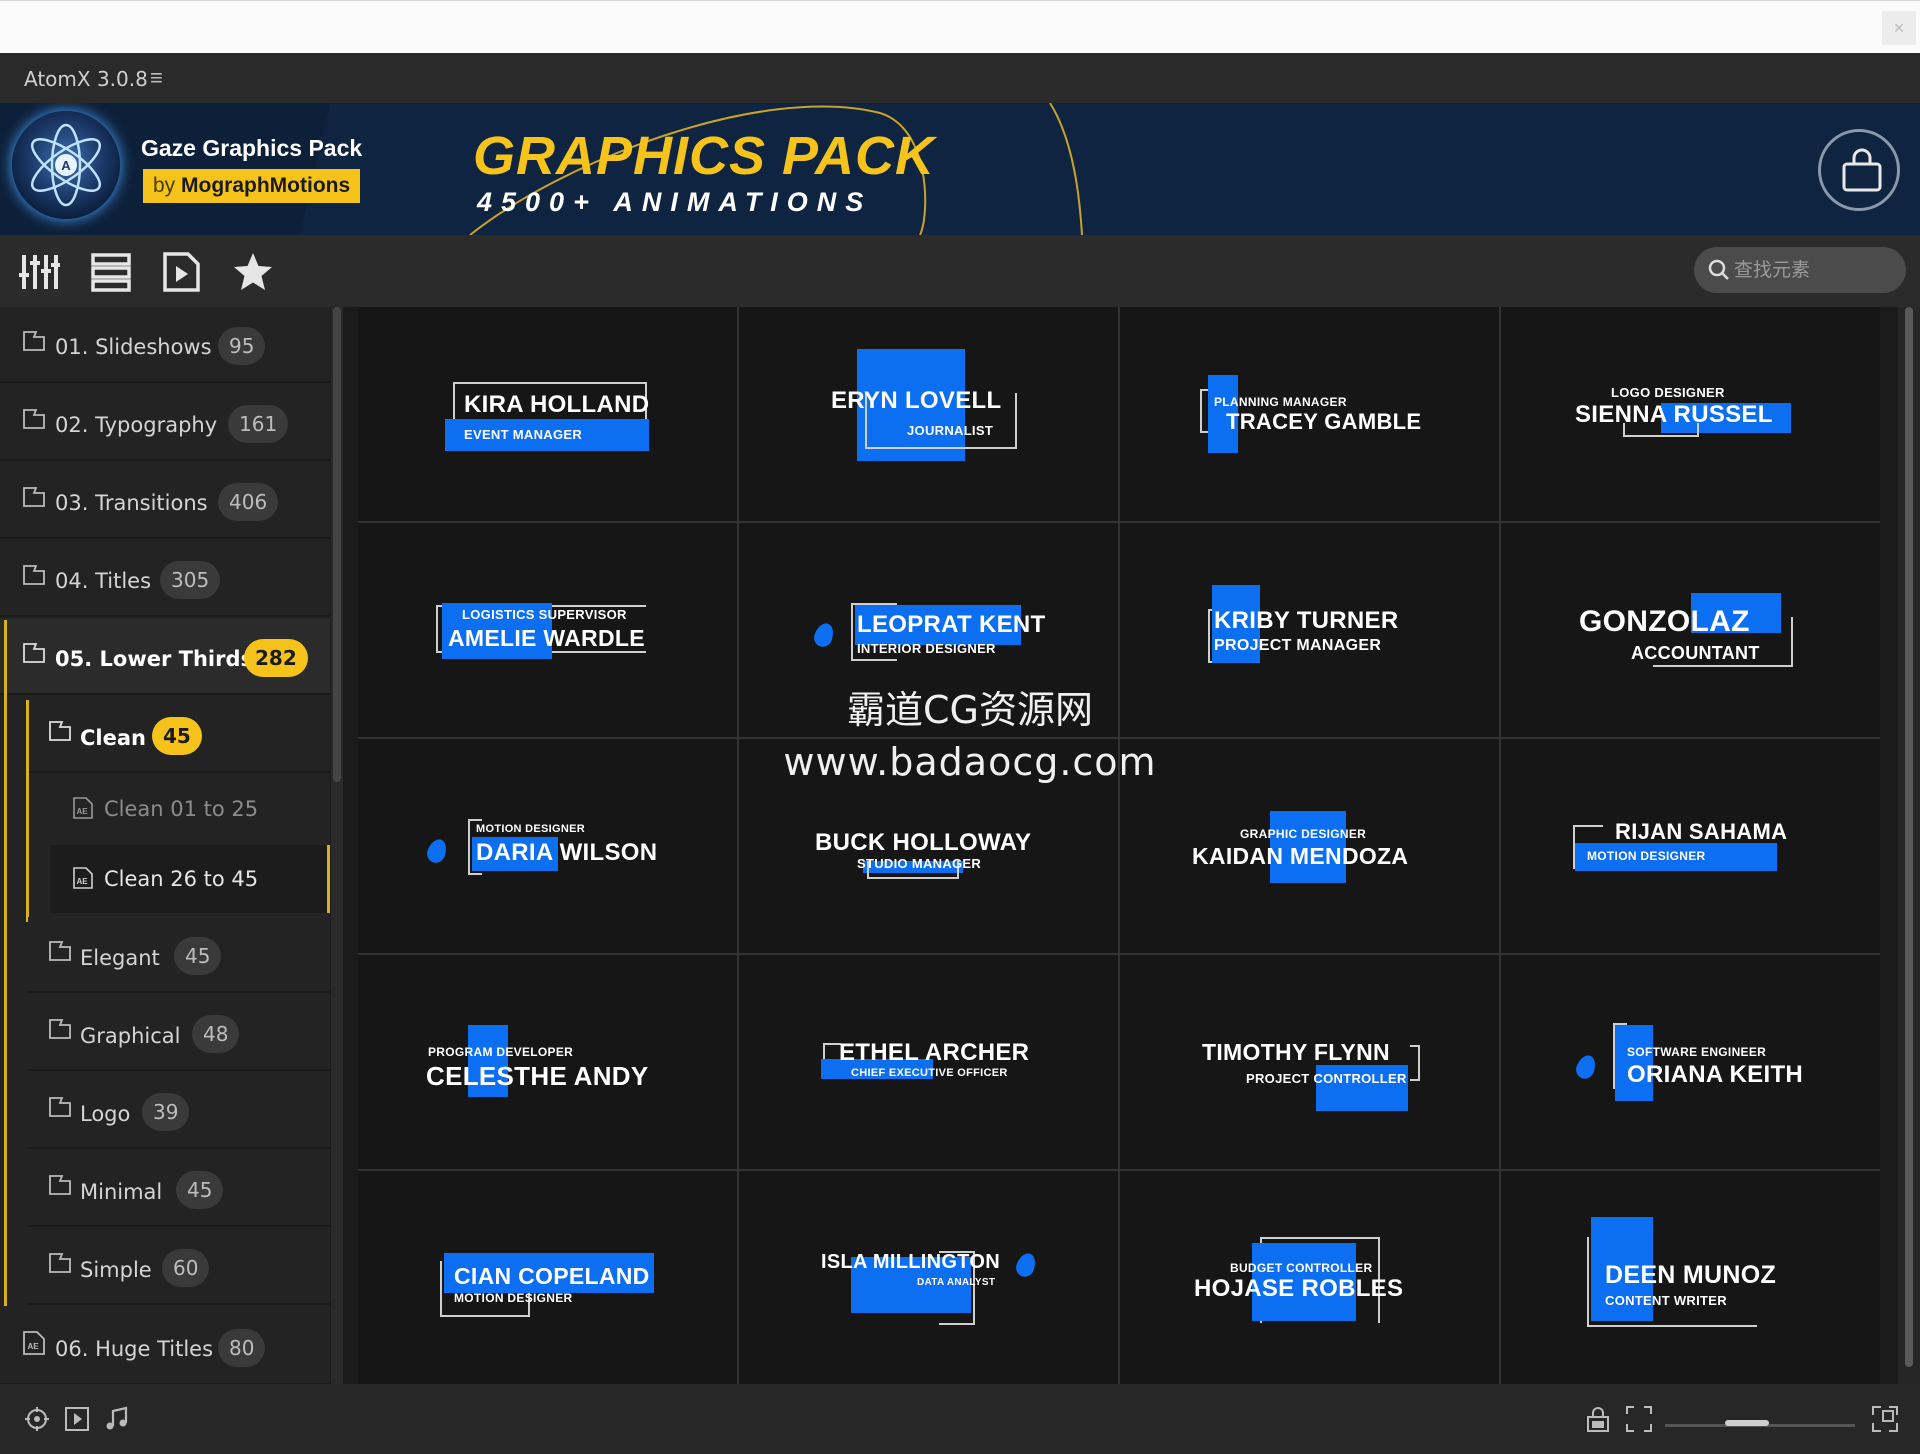 This screenshot has height=1454, width=1920. I want to click on category-lower-thirds: 05. Lower Thirds 282, so click(165, 657).